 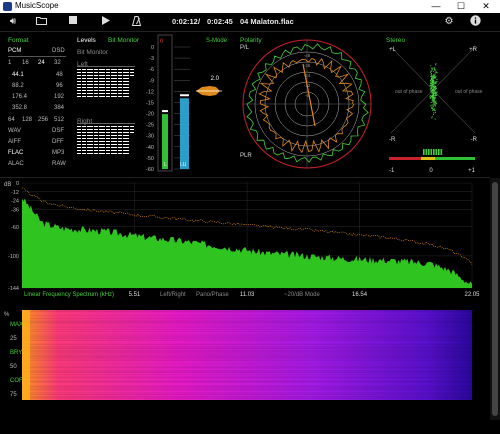 I want to click on meter-right-bar, so click(x=184, y=133).